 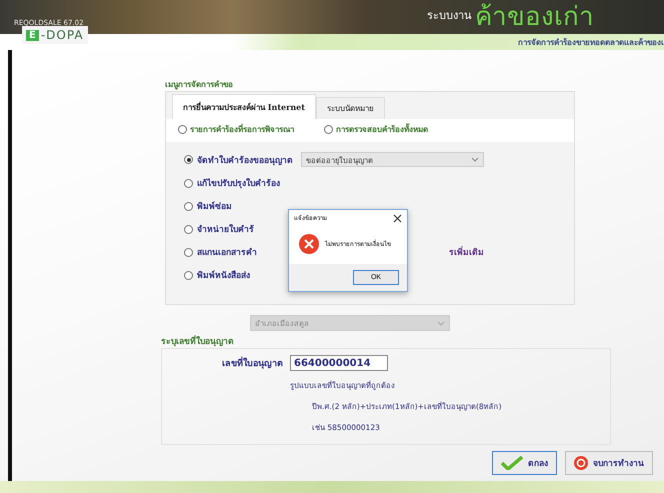 I want to click on option-label-fragment: รเพิ่มเติม, so click(x=466, y=252).